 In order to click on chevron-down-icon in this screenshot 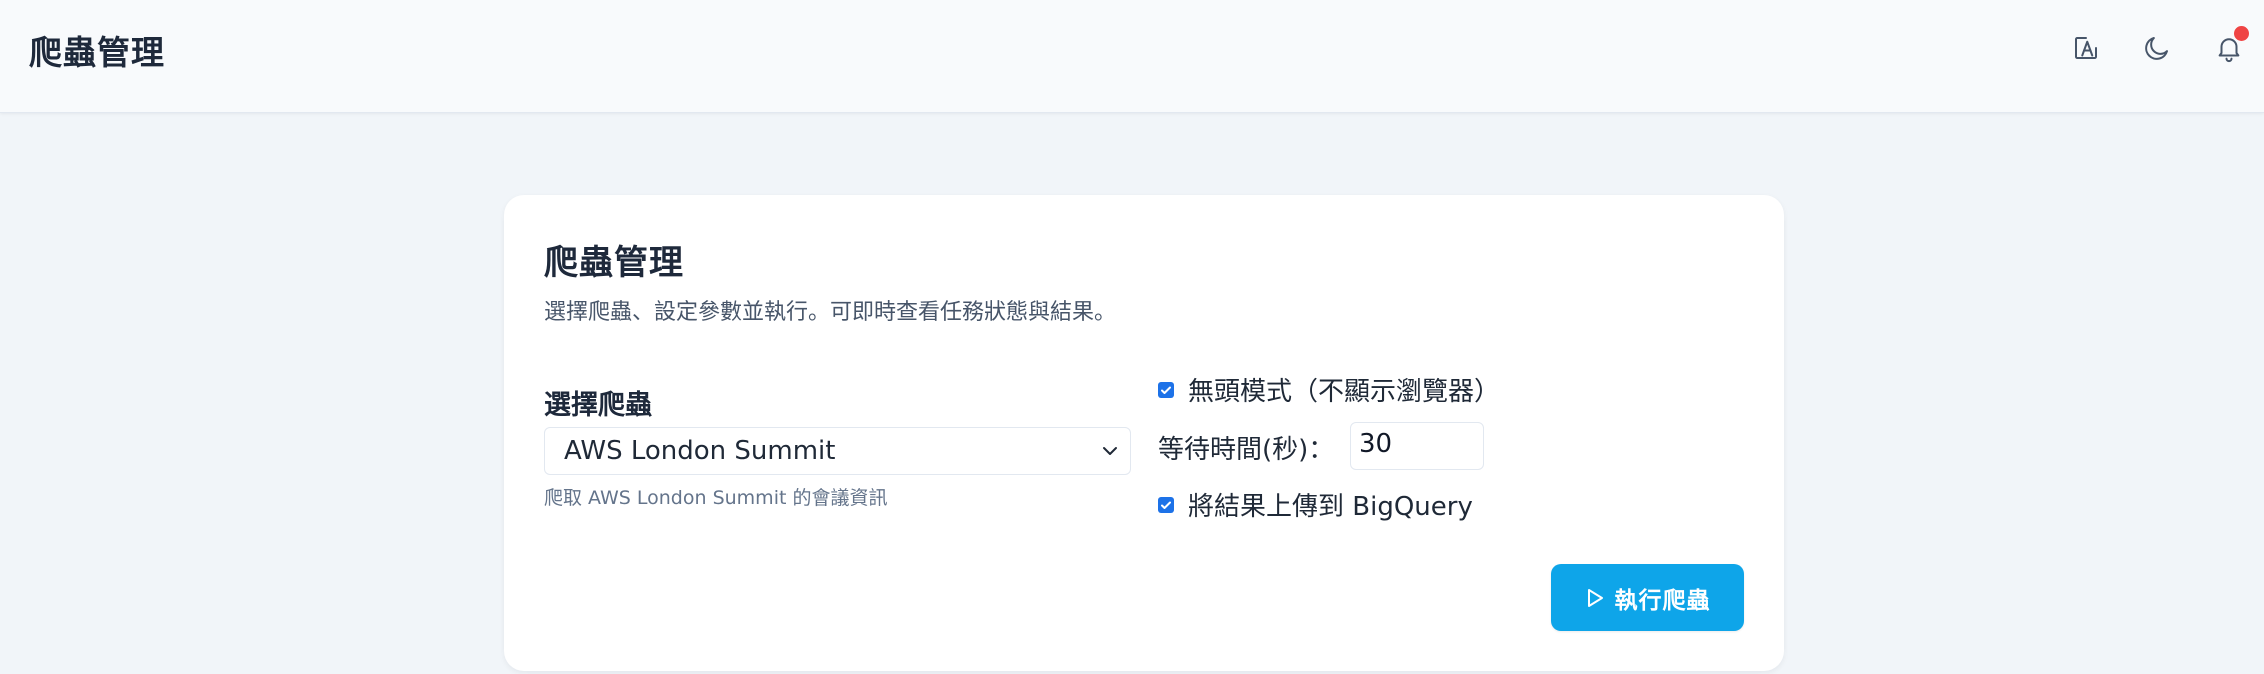, I will do `click(1110, 451)`.